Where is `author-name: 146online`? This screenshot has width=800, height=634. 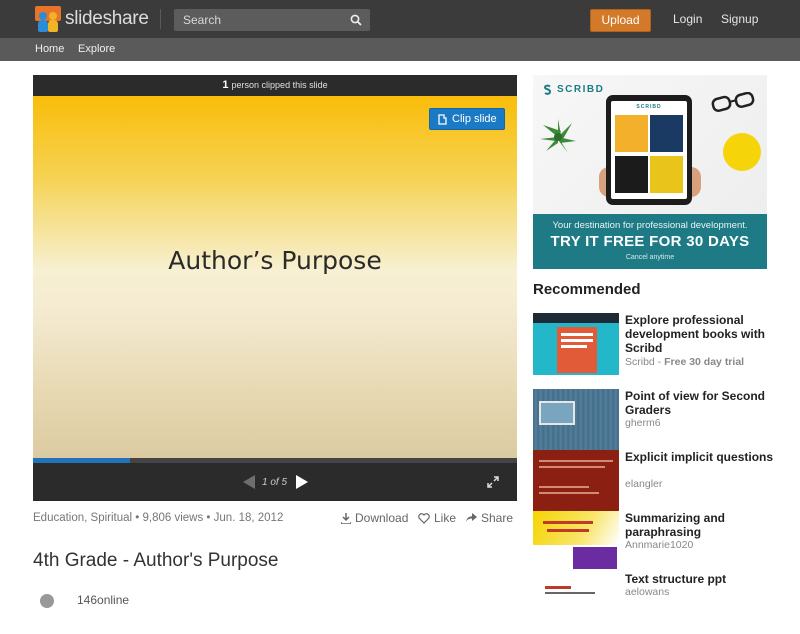 author-name: 146online is located at coordinates (103, 600).